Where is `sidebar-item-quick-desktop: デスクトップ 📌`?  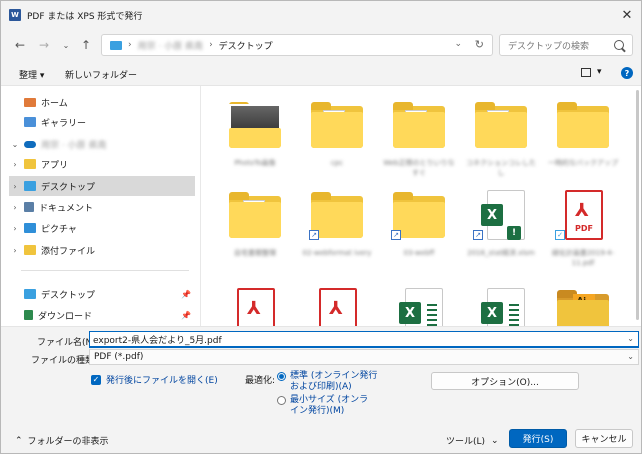
sidebar-item-quick-desktop: デスクトップ 📌 is located at coordinates (102, 294).